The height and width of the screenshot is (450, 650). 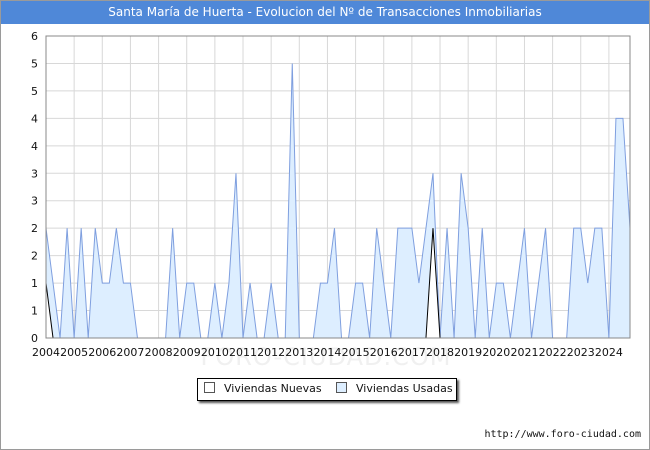 I want to click on legend-item-viviendas-nuevas: Viviendas Nuevas, so click(x=263, y=389).